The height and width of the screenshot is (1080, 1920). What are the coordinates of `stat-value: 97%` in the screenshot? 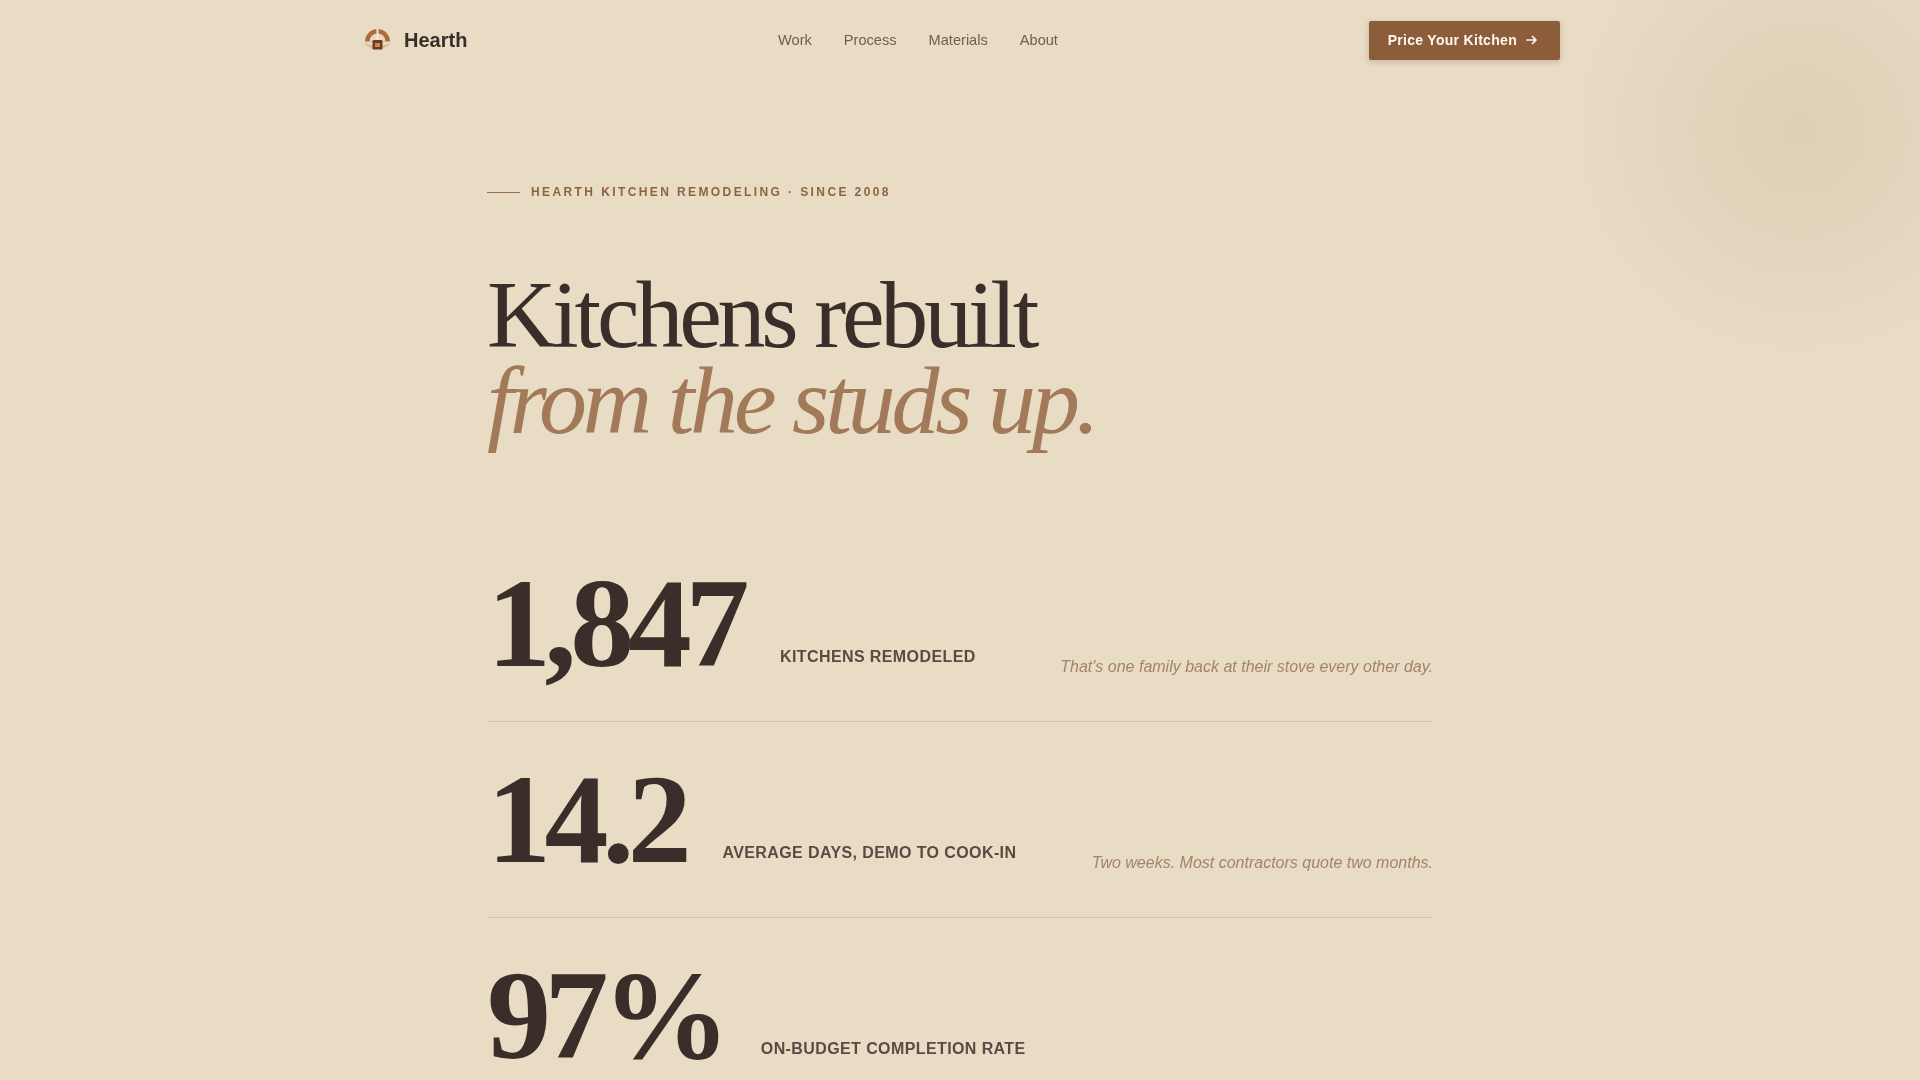 It's located at (606, 1014).